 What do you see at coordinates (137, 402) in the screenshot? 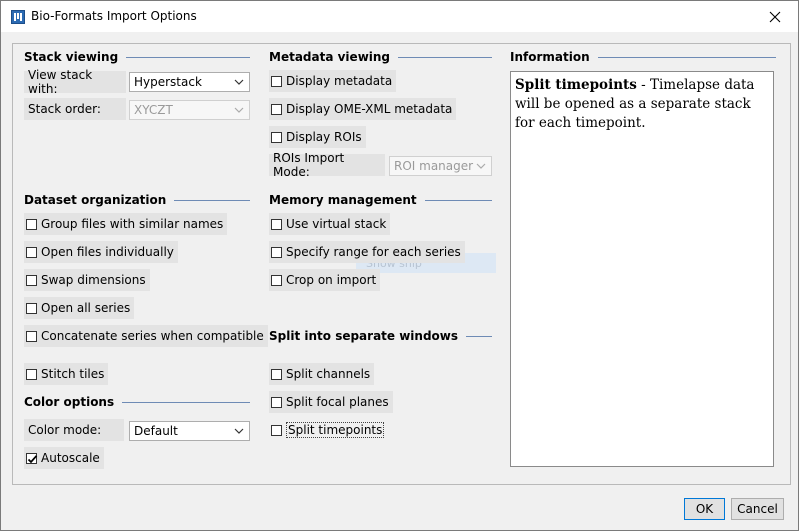
I see `section-color-options: Color options` at bounding box center [137, 402].